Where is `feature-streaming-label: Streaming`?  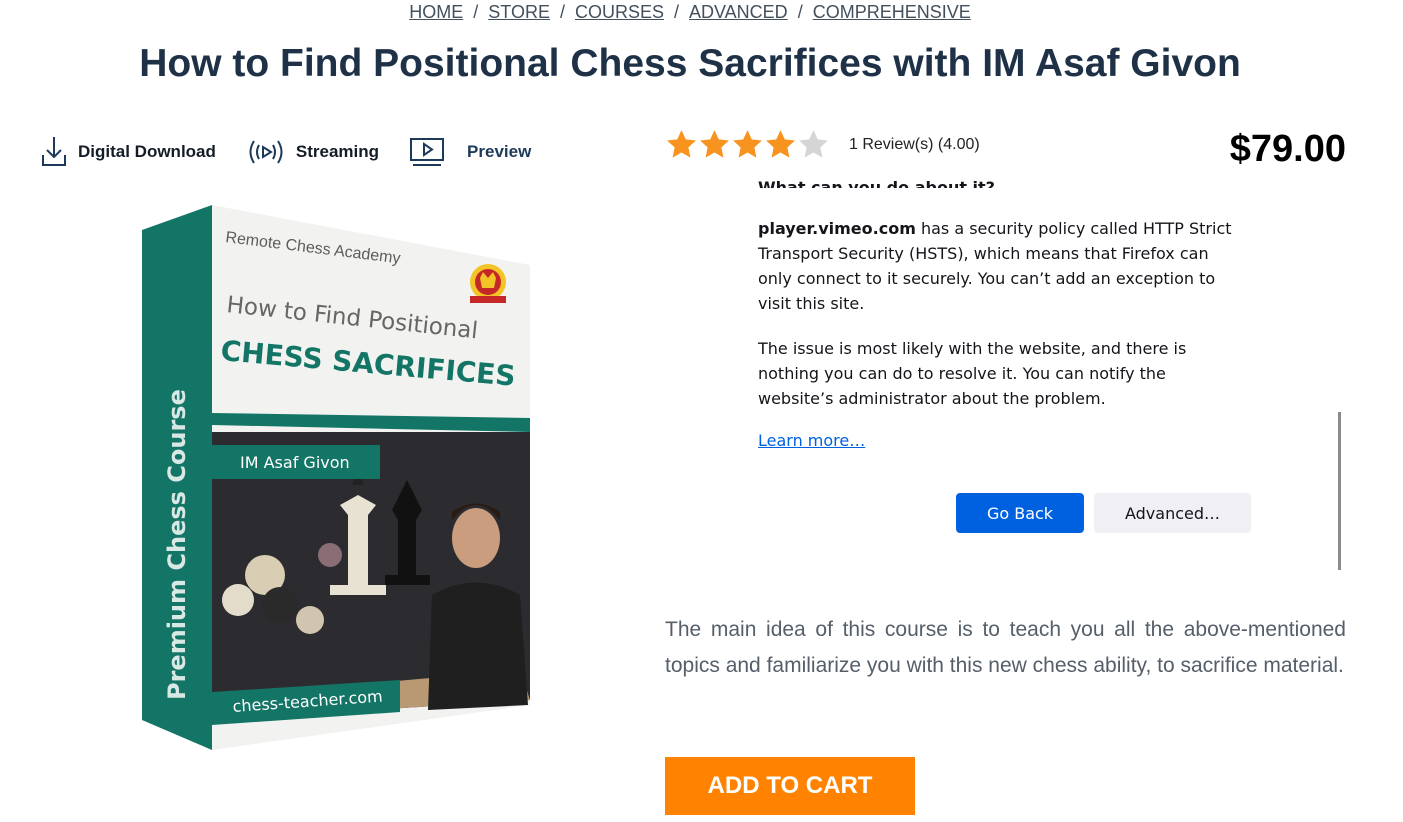 feature-streaming-label: Streaming is located at coordinates (337, 151).